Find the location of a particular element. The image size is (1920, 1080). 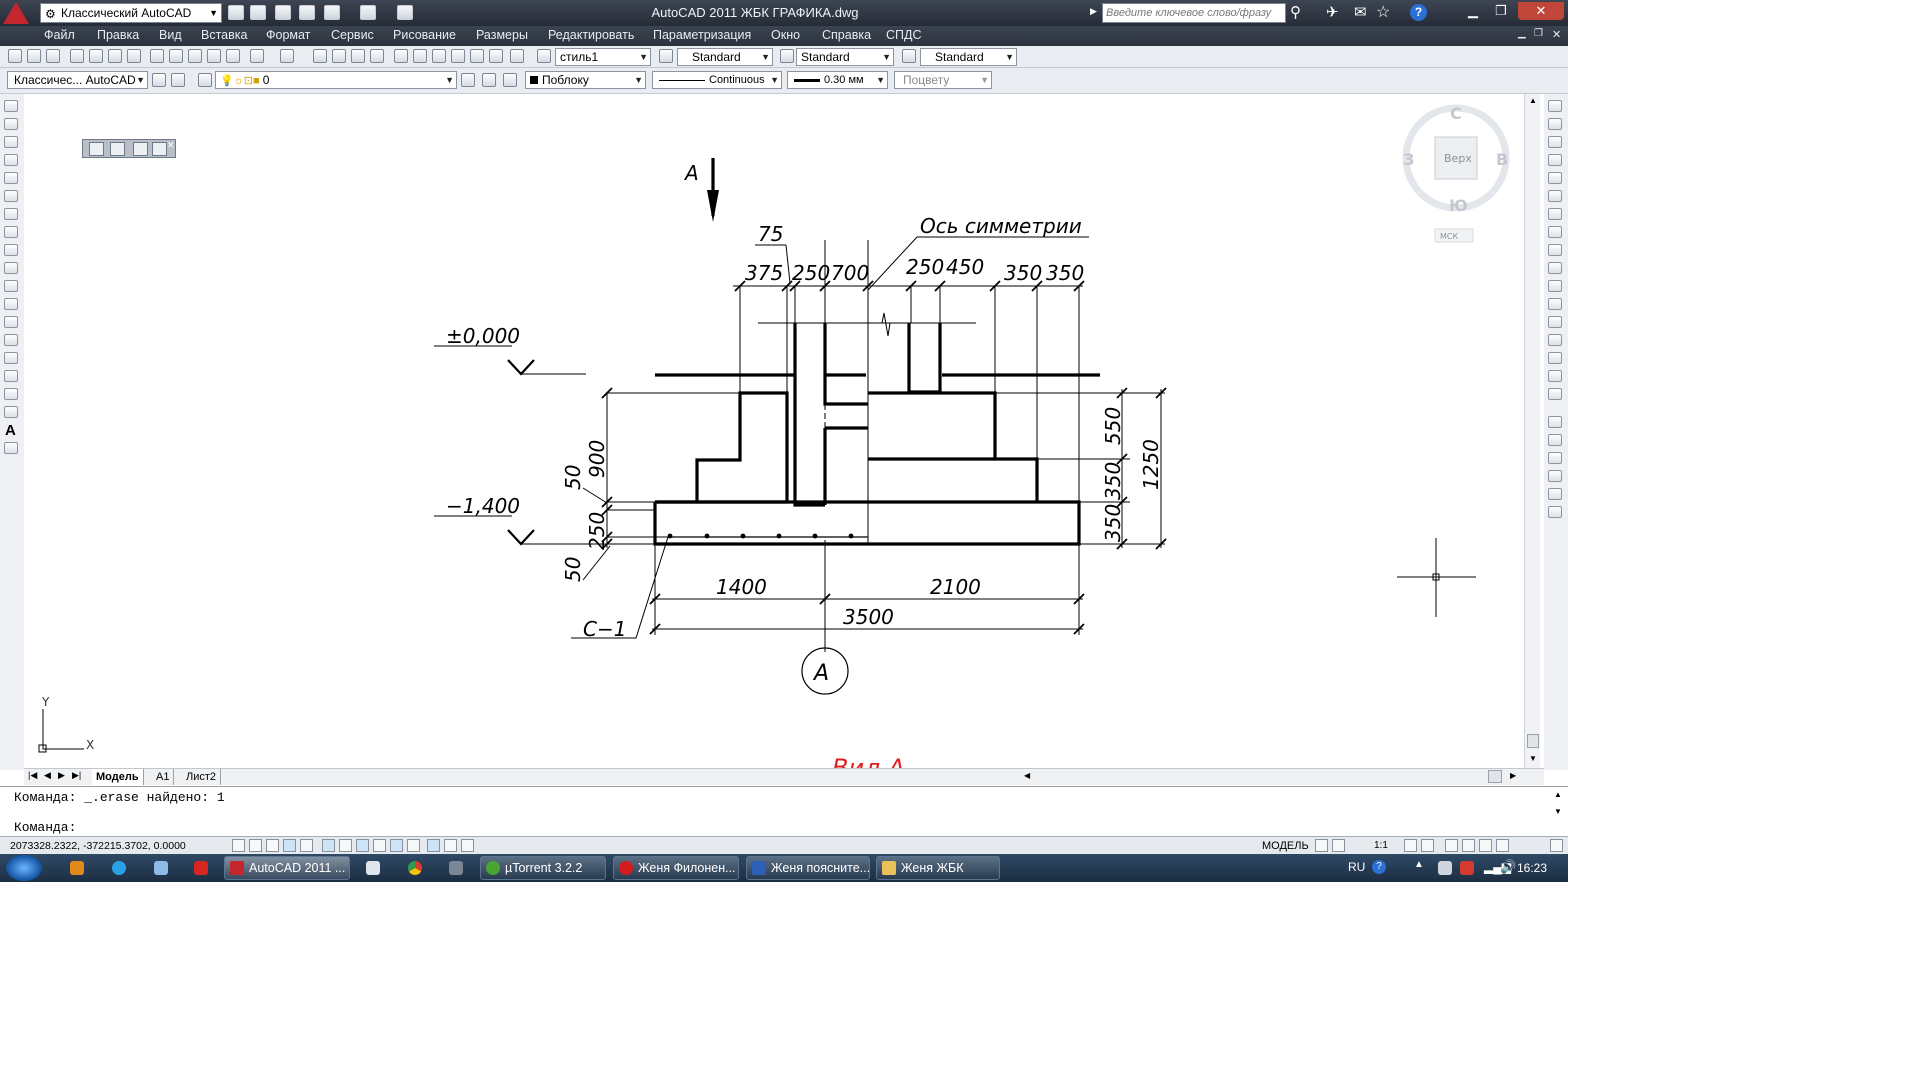

circle-icon is located at coordinates (11, 214).